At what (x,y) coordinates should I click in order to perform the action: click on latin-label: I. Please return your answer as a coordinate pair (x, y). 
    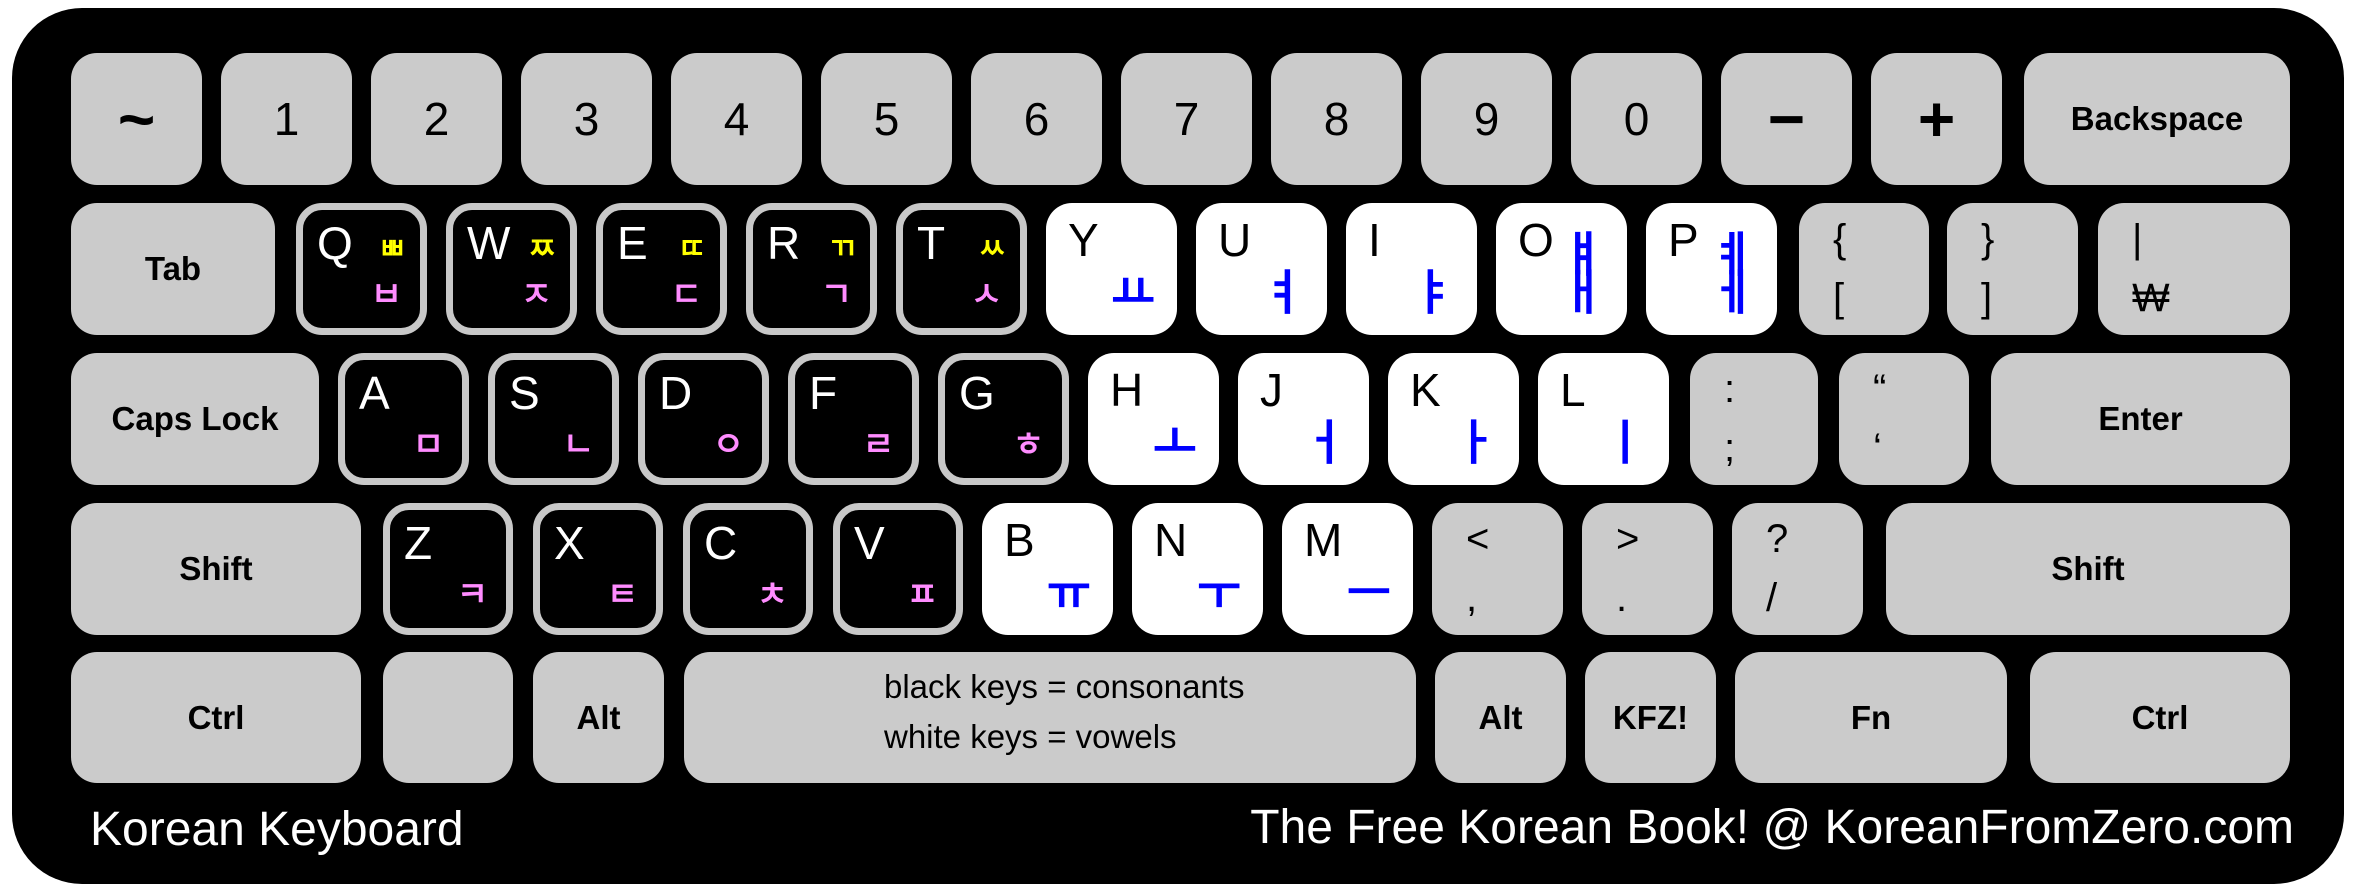
    Looking at the image, I should click on (1374, 240).